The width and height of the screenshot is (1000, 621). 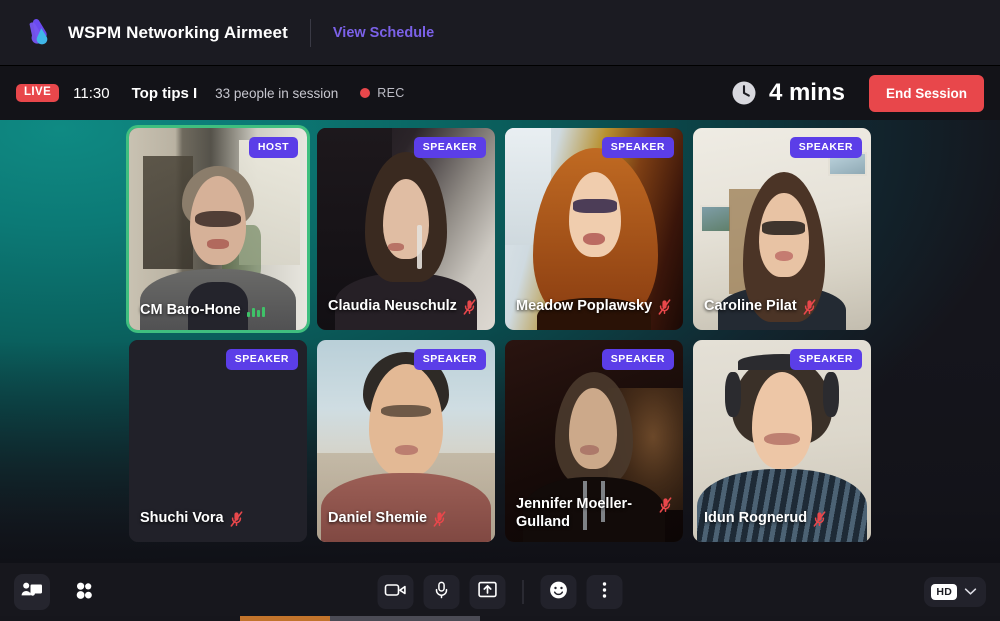 I want to click on microphone-toggle-button, so click(x=441, y=592).